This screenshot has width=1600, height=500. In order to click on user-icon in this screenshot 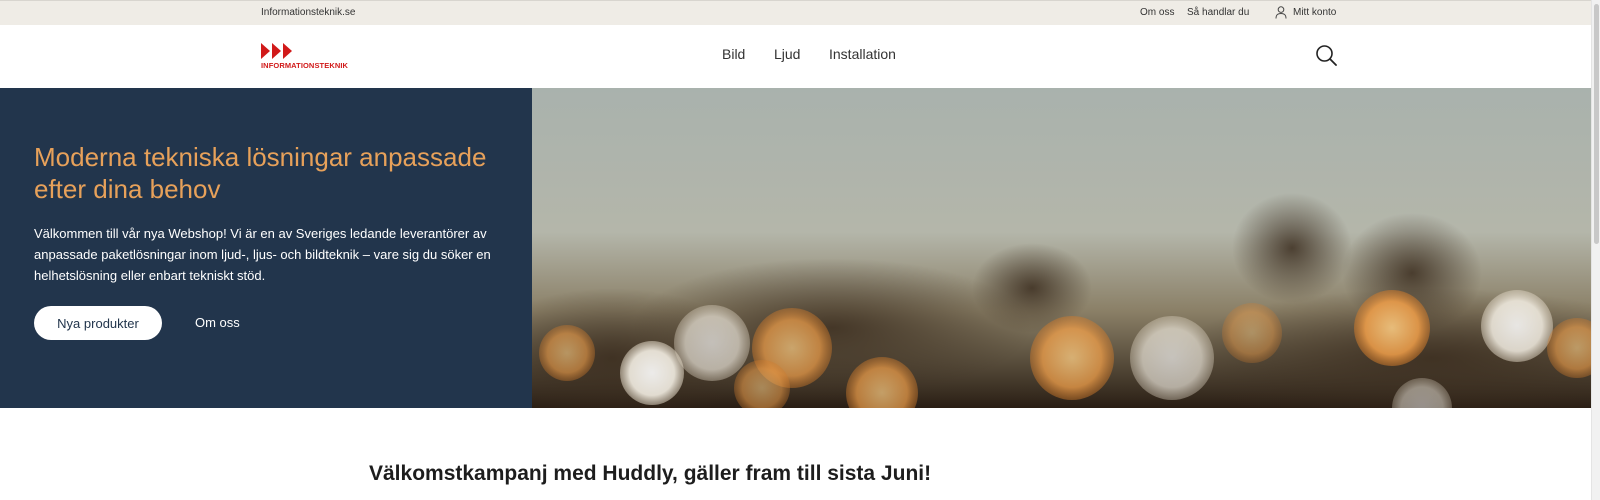, I will do `click(1281, 12)`.